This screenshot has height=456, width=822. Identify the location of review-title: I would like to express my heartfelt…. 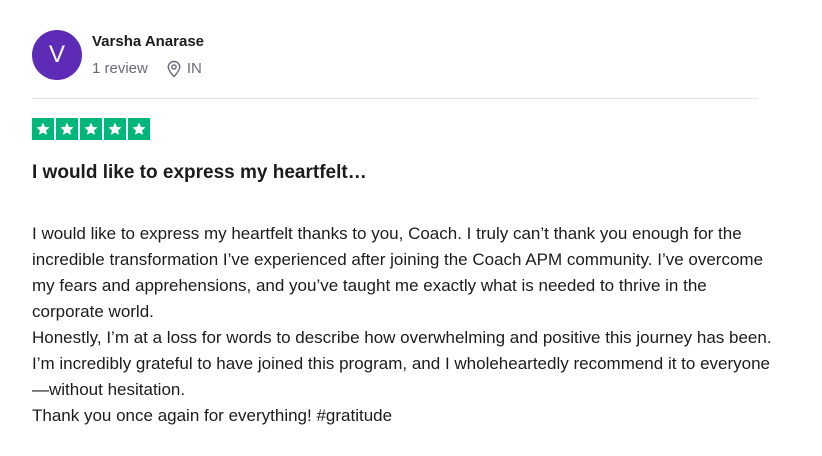
(199, 173).